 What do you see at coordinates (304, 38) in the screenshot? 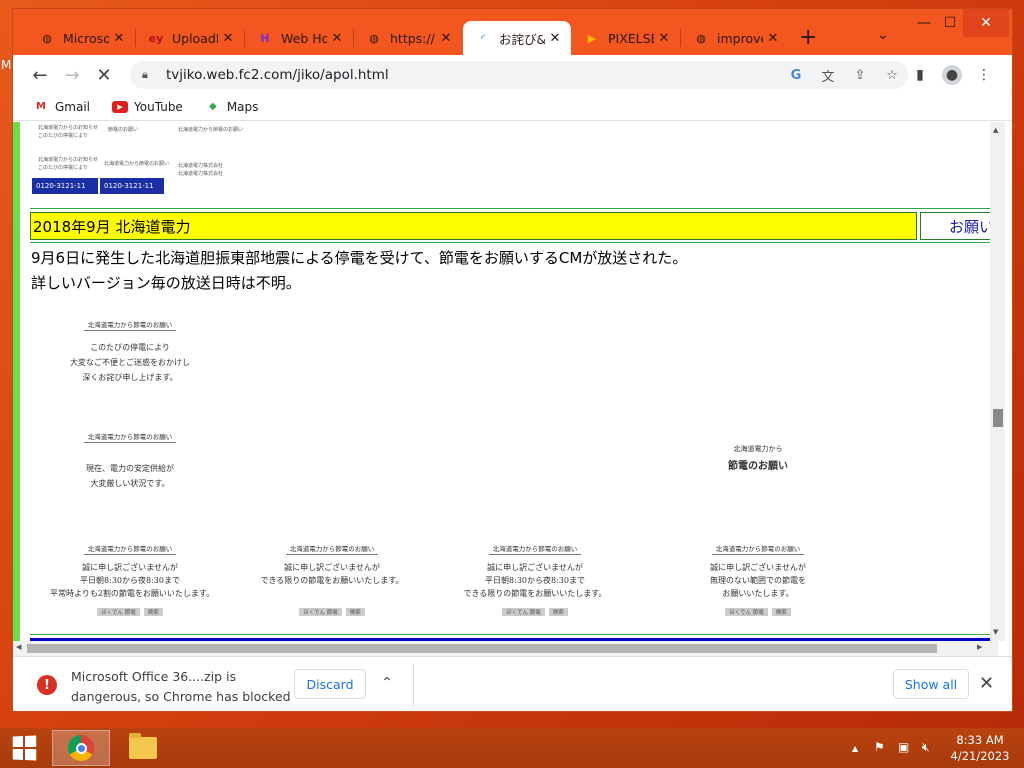
I see `tab-title: Web Ho` at bounding box center [304, 38].